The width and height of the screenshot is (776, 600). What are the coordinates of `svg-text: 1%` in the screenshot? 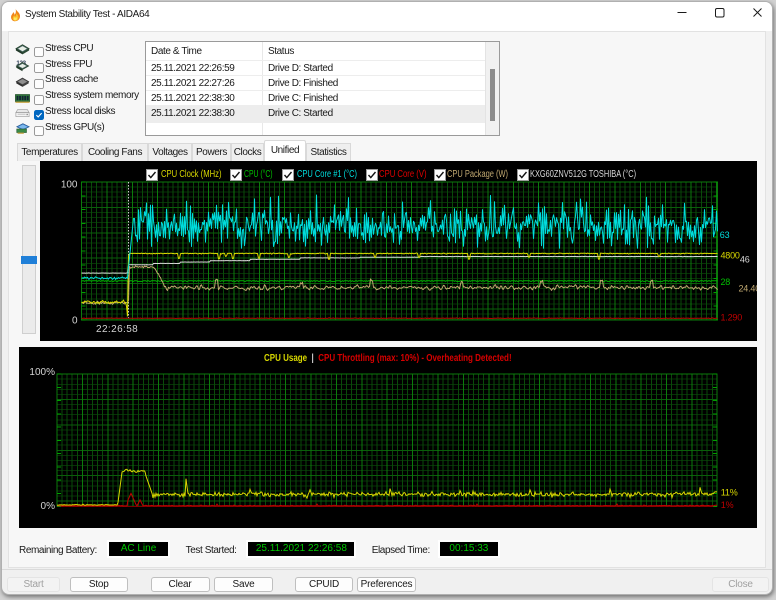 It's located at (727, 505).